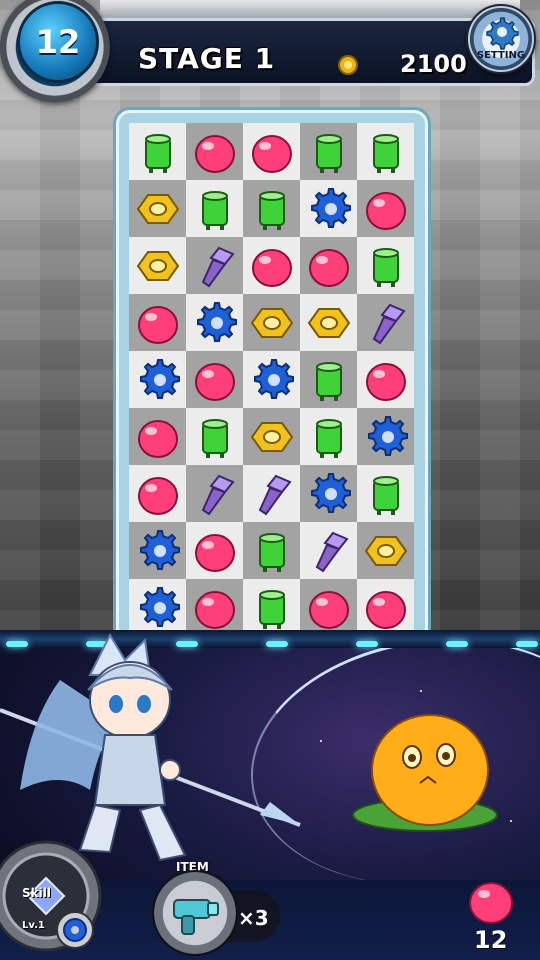  I want to click on item-button, so click(195, 913).